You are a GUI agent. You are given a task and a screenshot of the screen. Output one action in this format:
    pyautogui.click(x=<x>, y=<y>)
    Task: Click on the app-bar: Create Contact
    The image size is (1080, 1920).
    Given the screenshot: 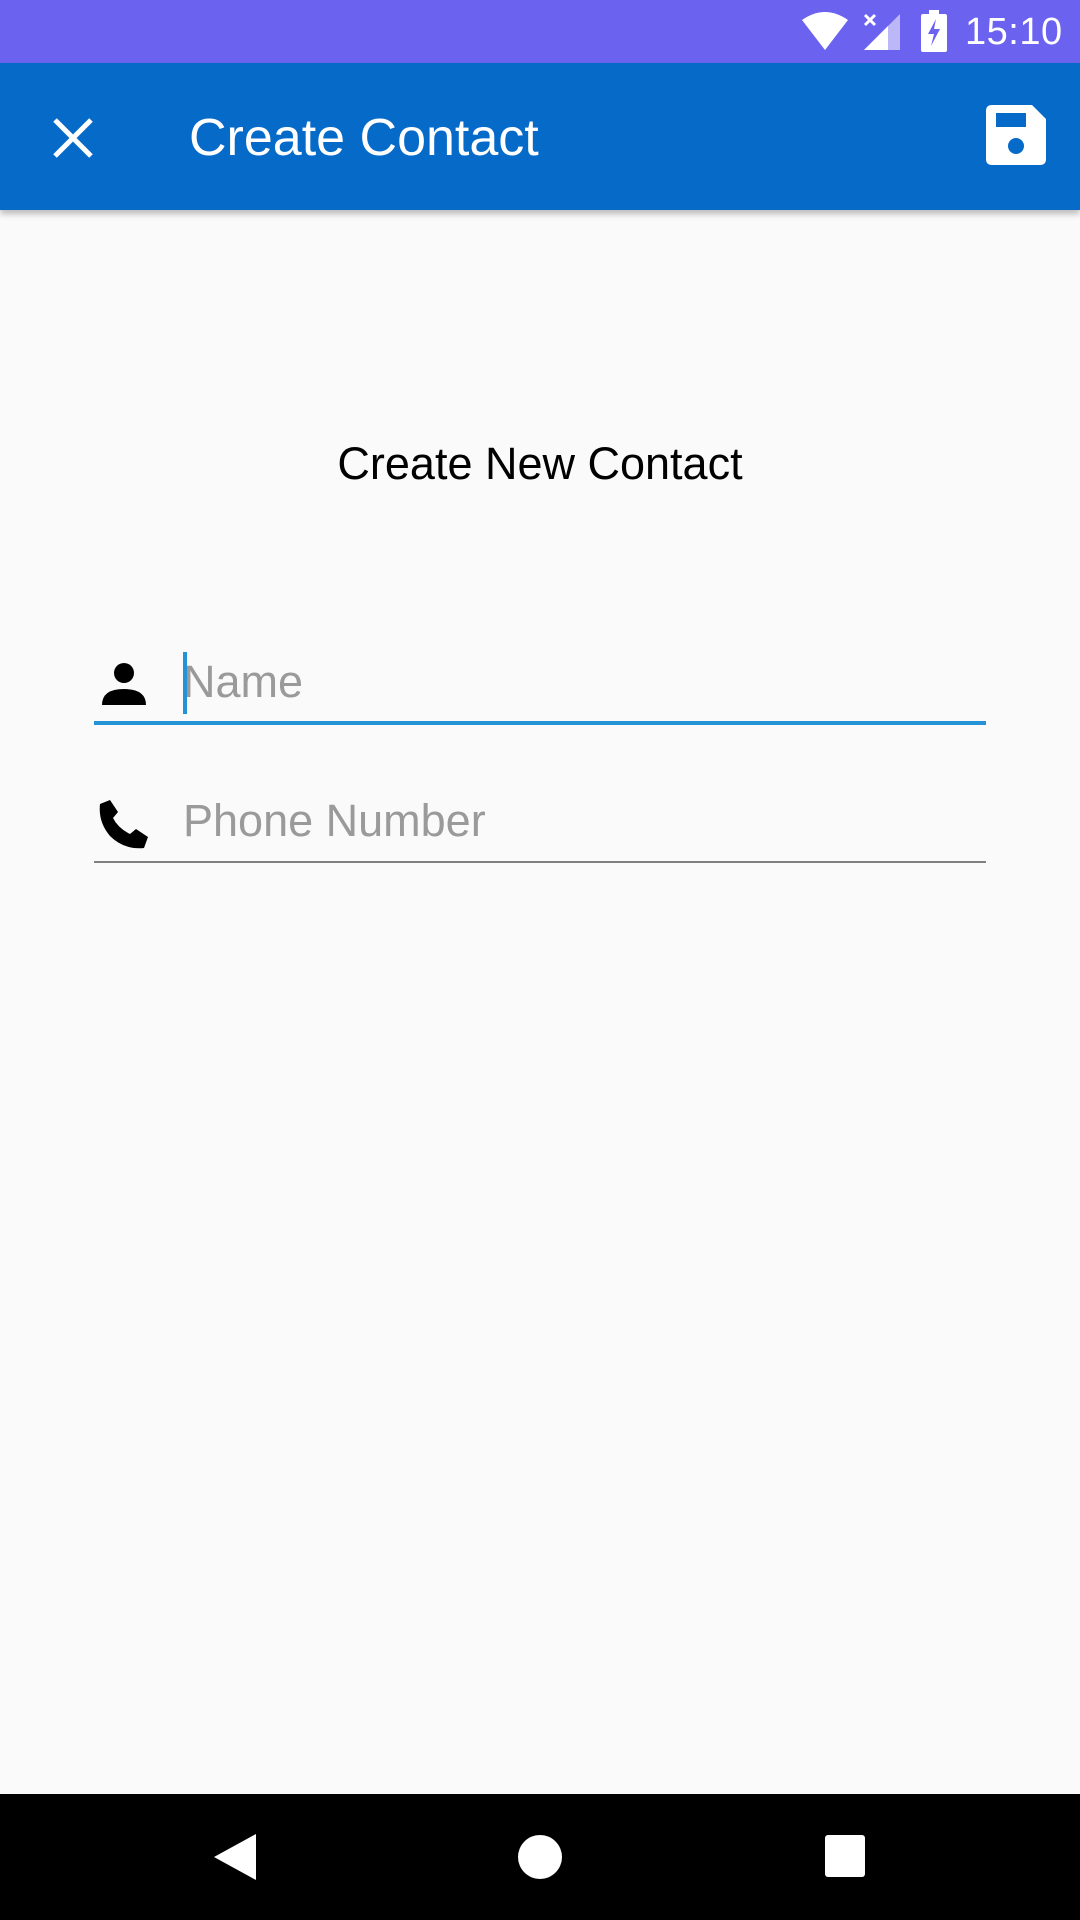 What is the action you would take?
    pyautogui.click(x=540, y=136)
    